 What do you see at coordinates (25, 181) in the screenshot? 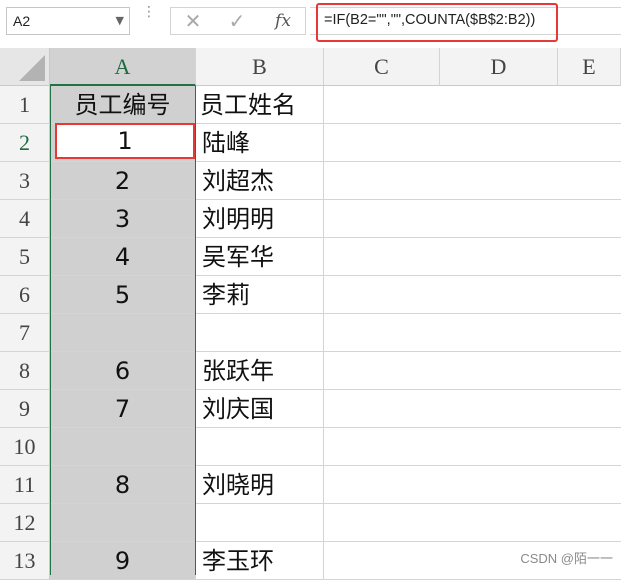
I see `row-header: 3` at bounding box center [25, 181].